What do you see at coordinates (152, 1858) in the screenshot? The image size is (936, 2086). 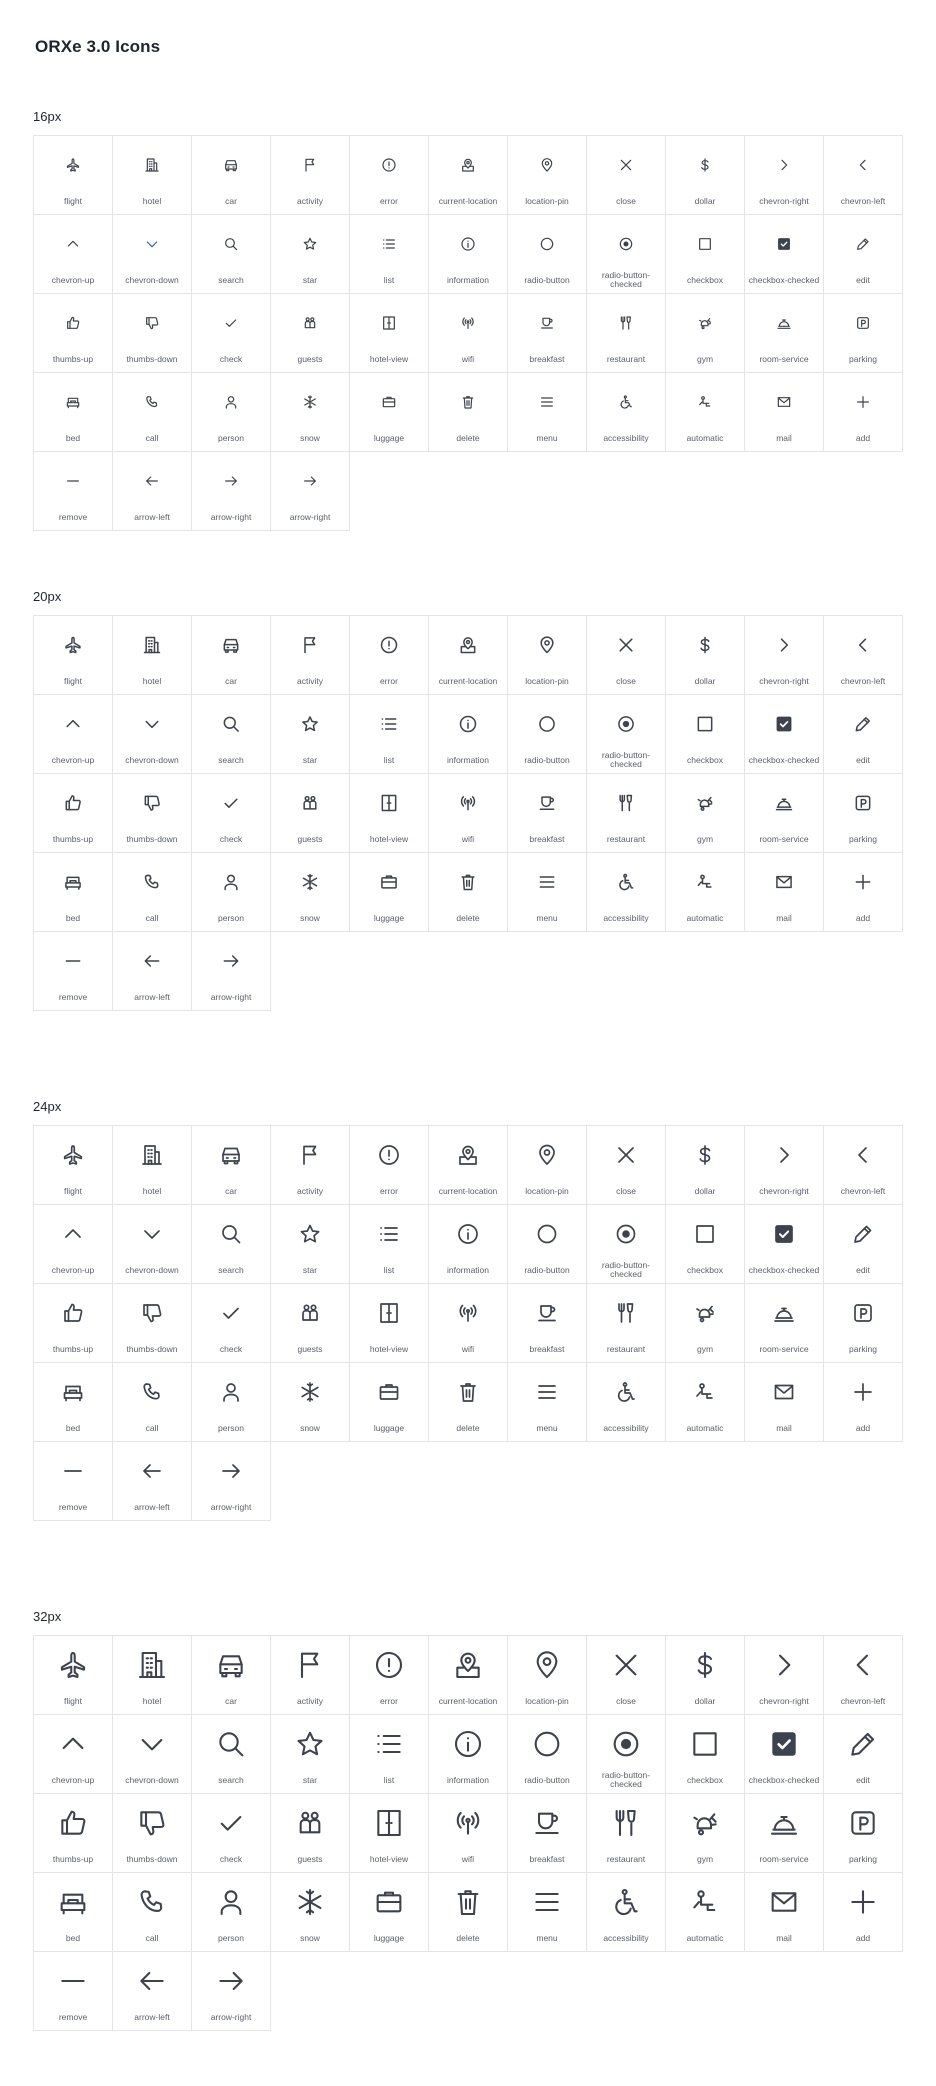 I see `icon-label: thumbs-down` at bounding box center [152, 1858].